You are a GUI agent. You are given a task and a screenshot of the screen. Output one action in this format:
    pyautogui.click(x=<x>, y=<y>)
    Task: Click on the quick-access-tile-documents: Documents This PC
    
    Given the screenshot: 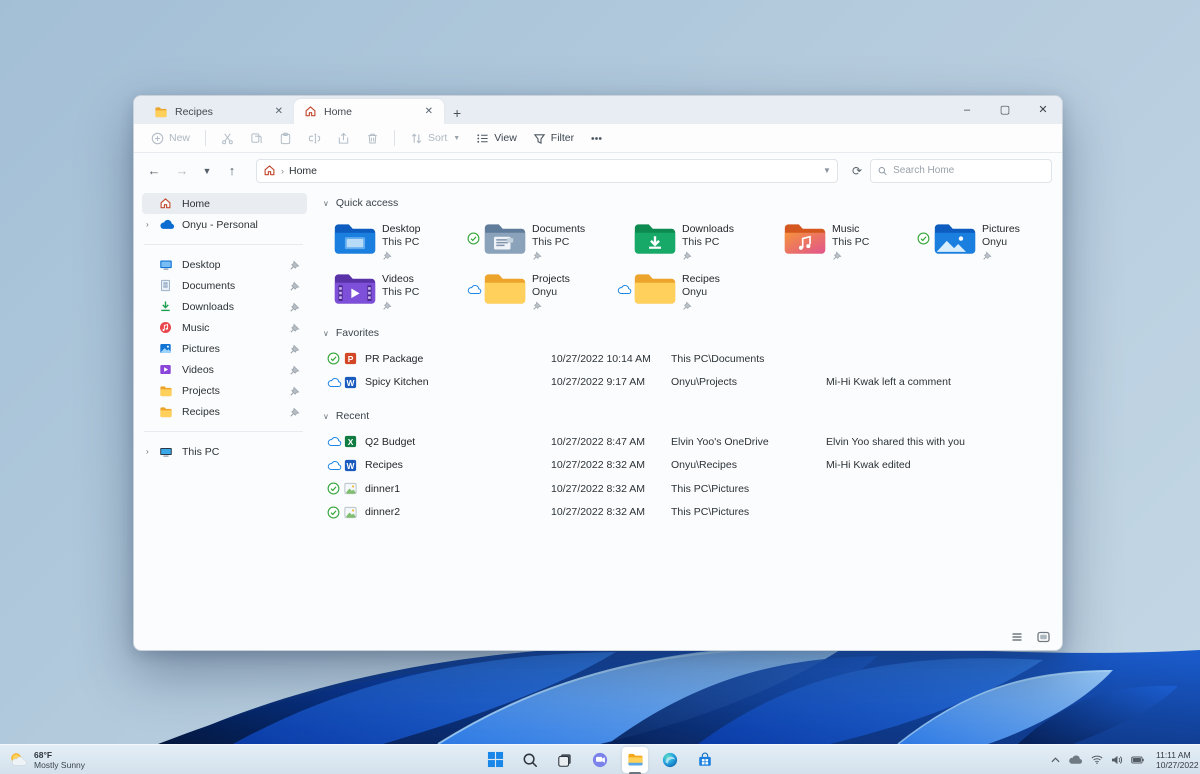 What is the action you would take?
    pyautogui.click(x=542, y=240)
    